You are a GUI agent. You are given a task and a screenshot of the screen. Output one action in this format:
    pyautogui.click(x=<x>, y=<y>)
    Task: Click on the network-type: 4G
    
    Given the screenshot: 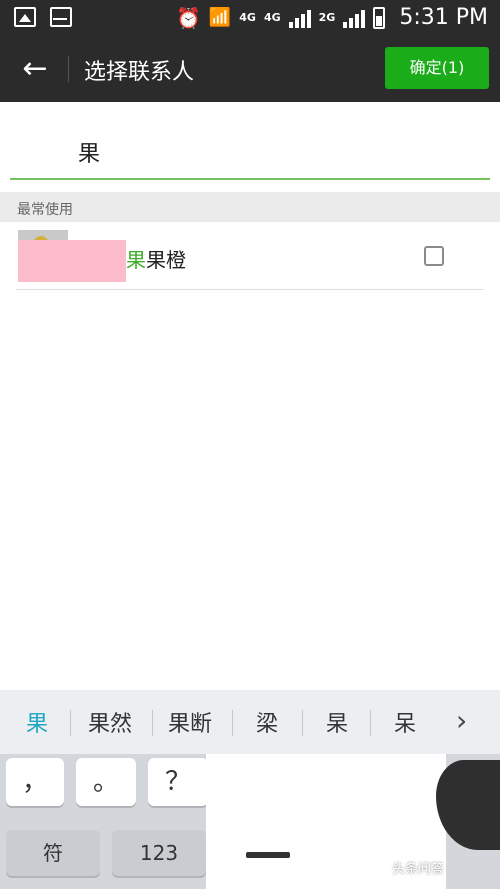 What is the action you would take?
    pyautogui.click(x=247, y=17)
    